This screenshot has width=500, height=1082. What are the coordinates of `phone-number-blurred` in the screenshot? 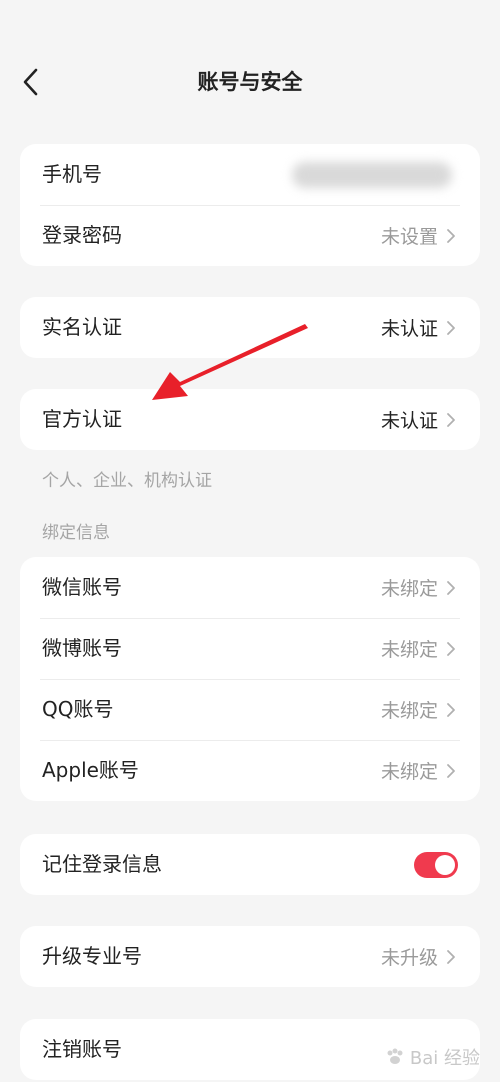 It's located at (372, 174).